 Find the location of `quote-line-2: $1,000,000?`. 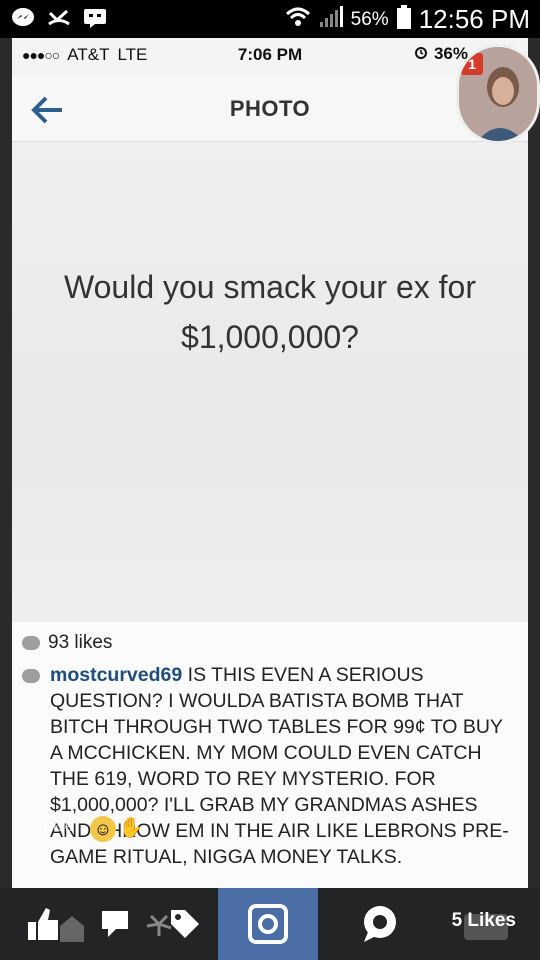

quote-line-2: $1,000,000? is located at coordinates (270, 337).